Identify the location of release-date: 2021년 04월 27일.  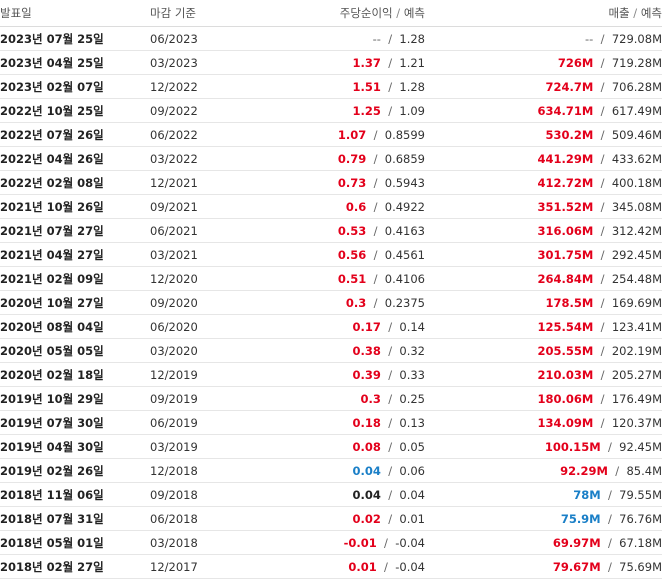
(52, 254).